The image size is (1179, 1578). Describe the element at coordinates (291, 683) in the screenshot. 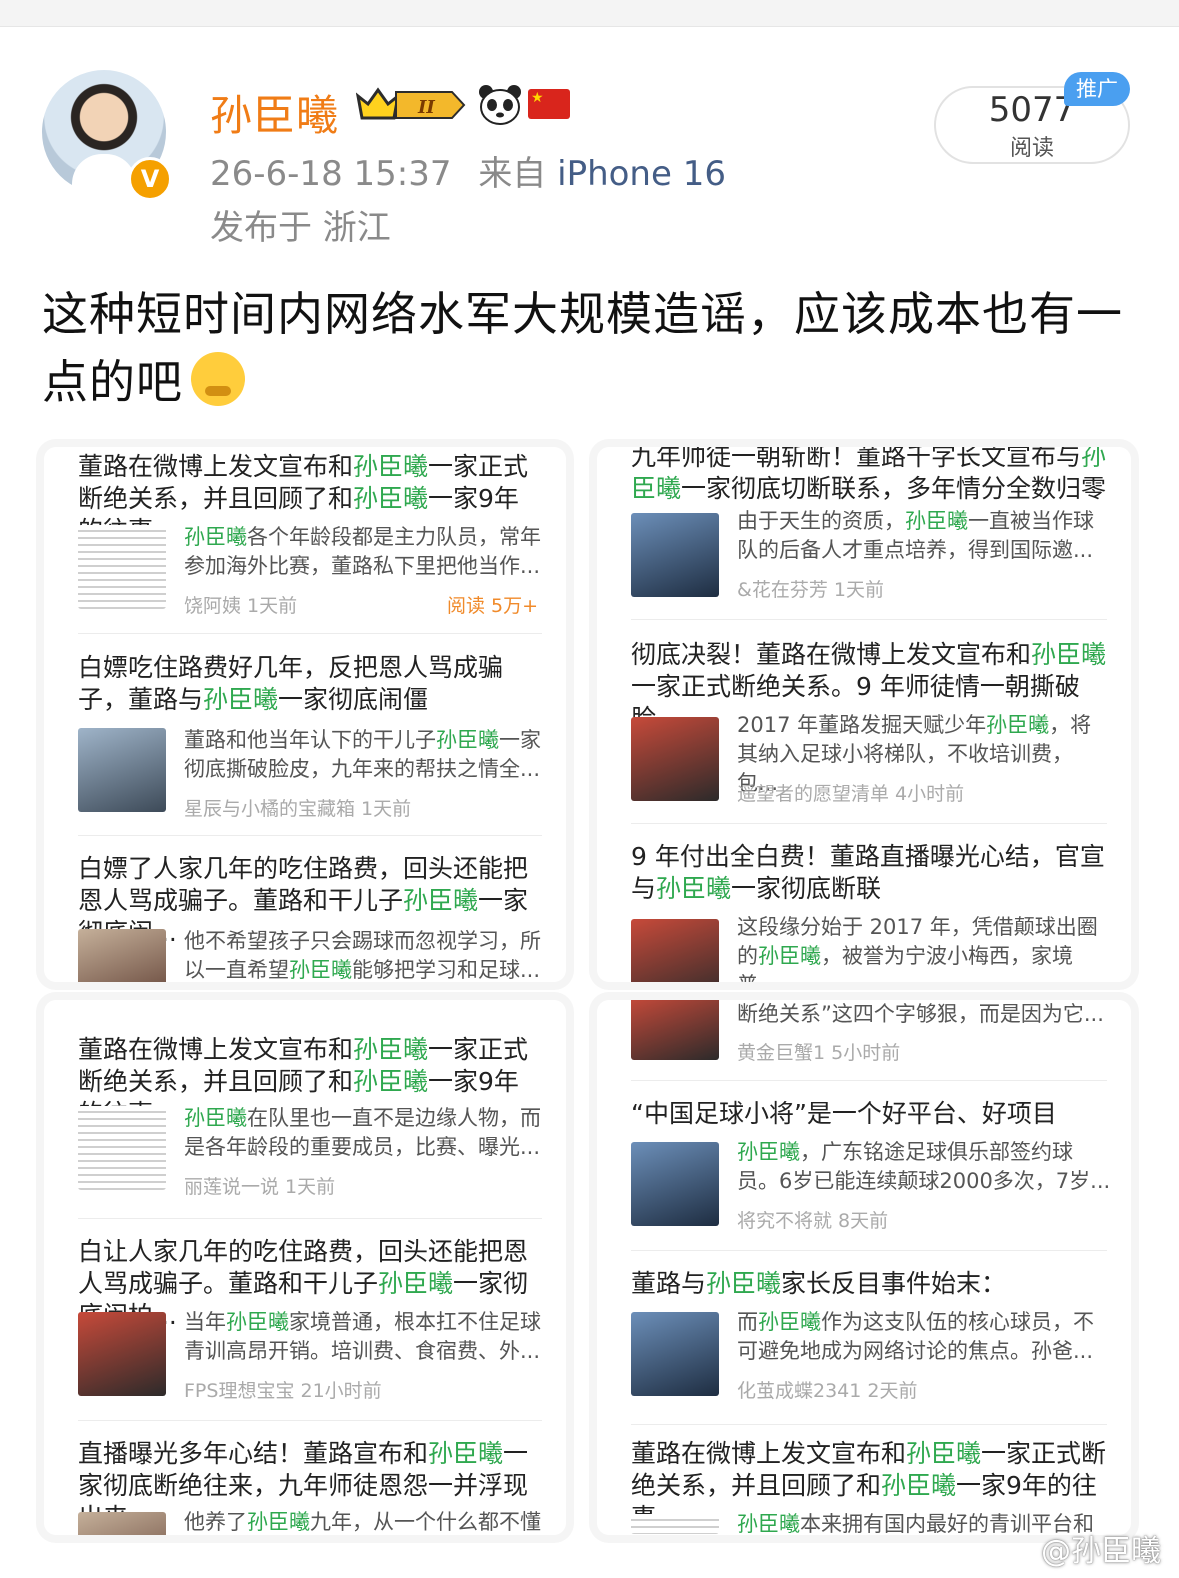

I see `article-title: 白嫖吃住路费好几年，反把恩人骂成骗子，董路与孙臣曦一家彻底闹僵` at that location.